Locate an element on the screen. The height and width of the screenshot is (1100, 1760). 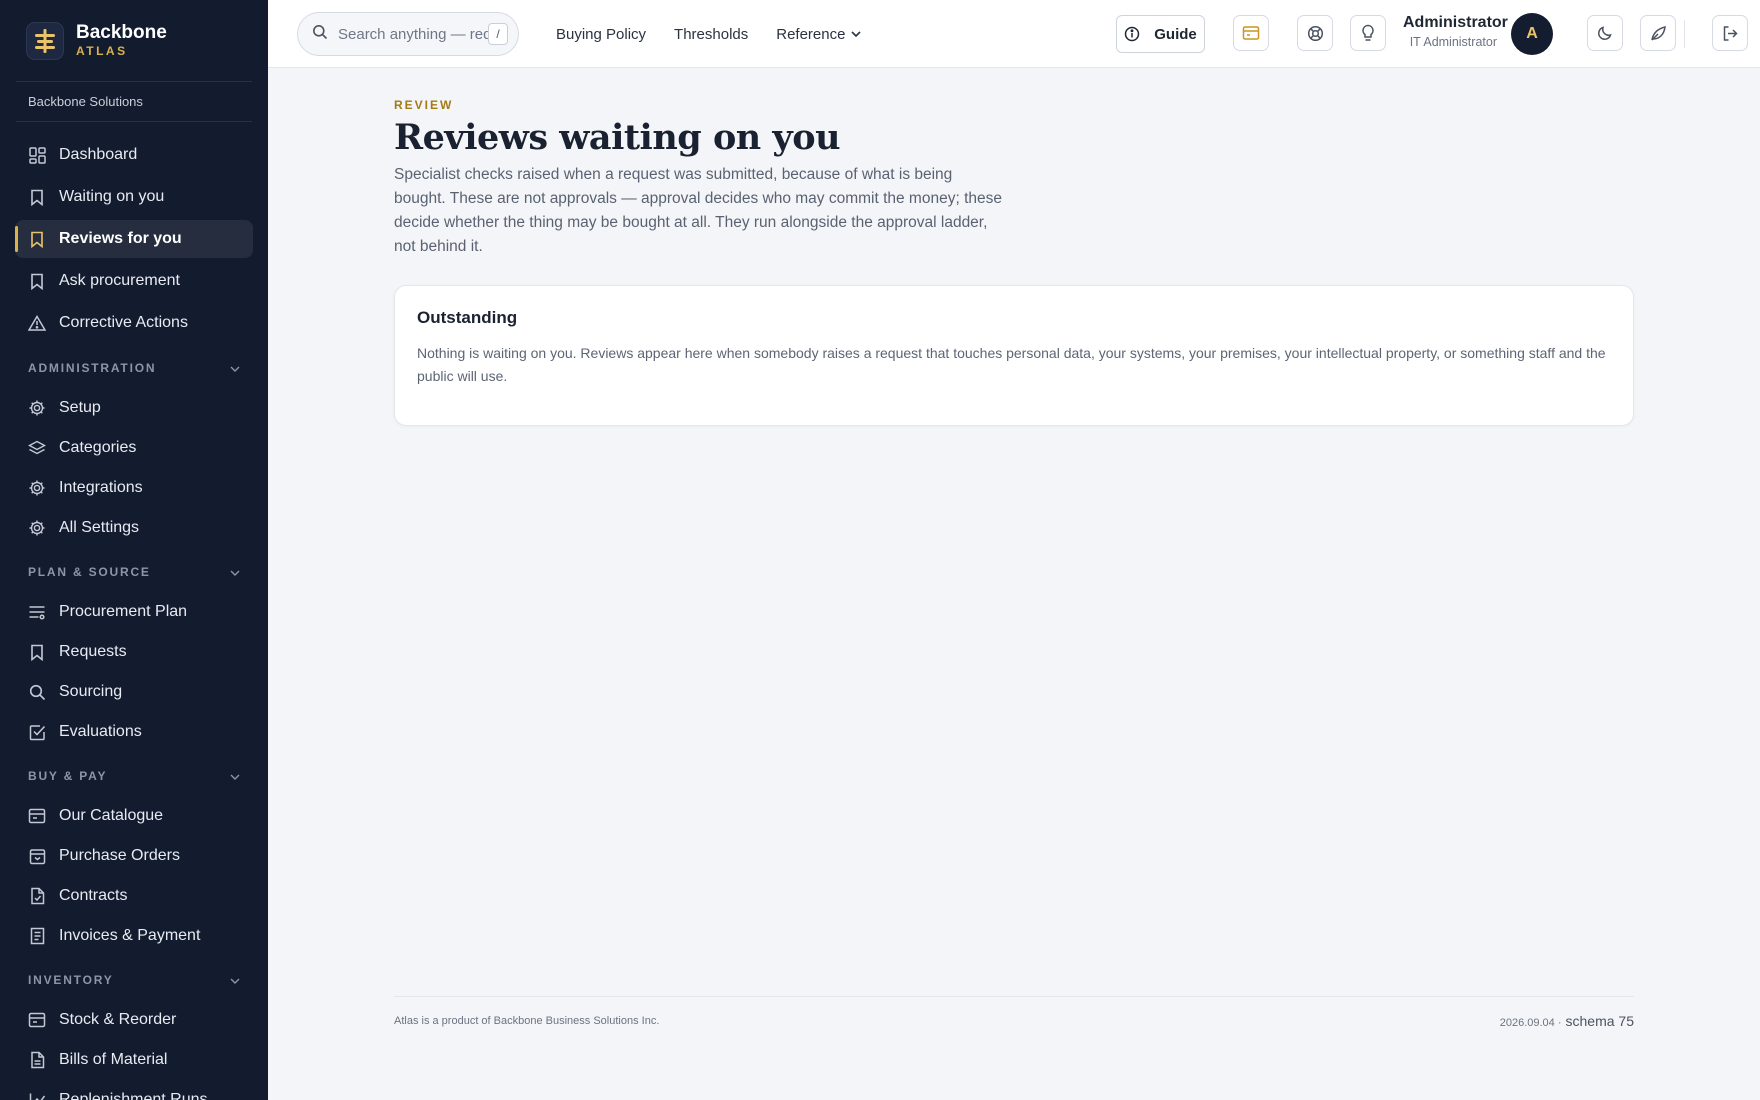
sidebar-item-reviews-for-you: Reviews for you is located at coordinates (134, 239).